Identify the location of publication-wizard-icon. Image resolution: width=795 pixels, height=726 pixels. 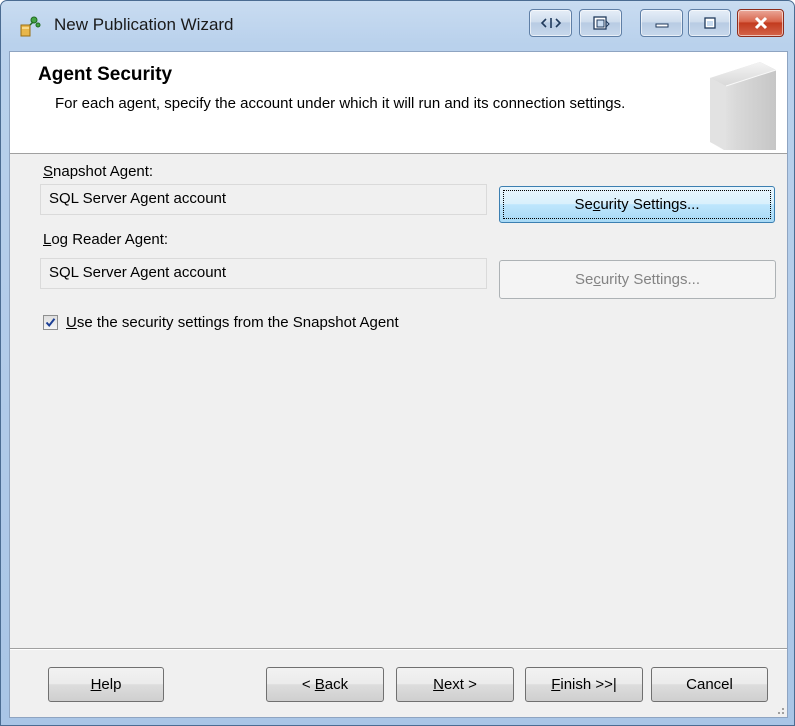
(30, 26).